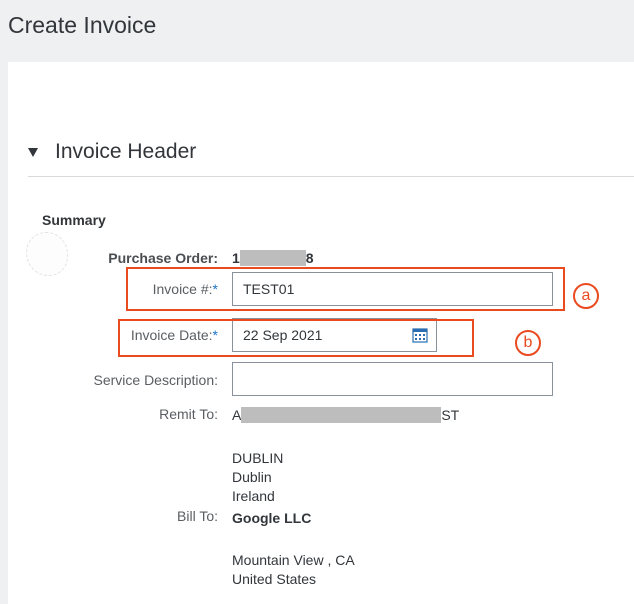  What do you see at coordinates (272, 518) in the screenshot?
I see `bill-to-name: Google LLC` at bounding box center [272, 518].